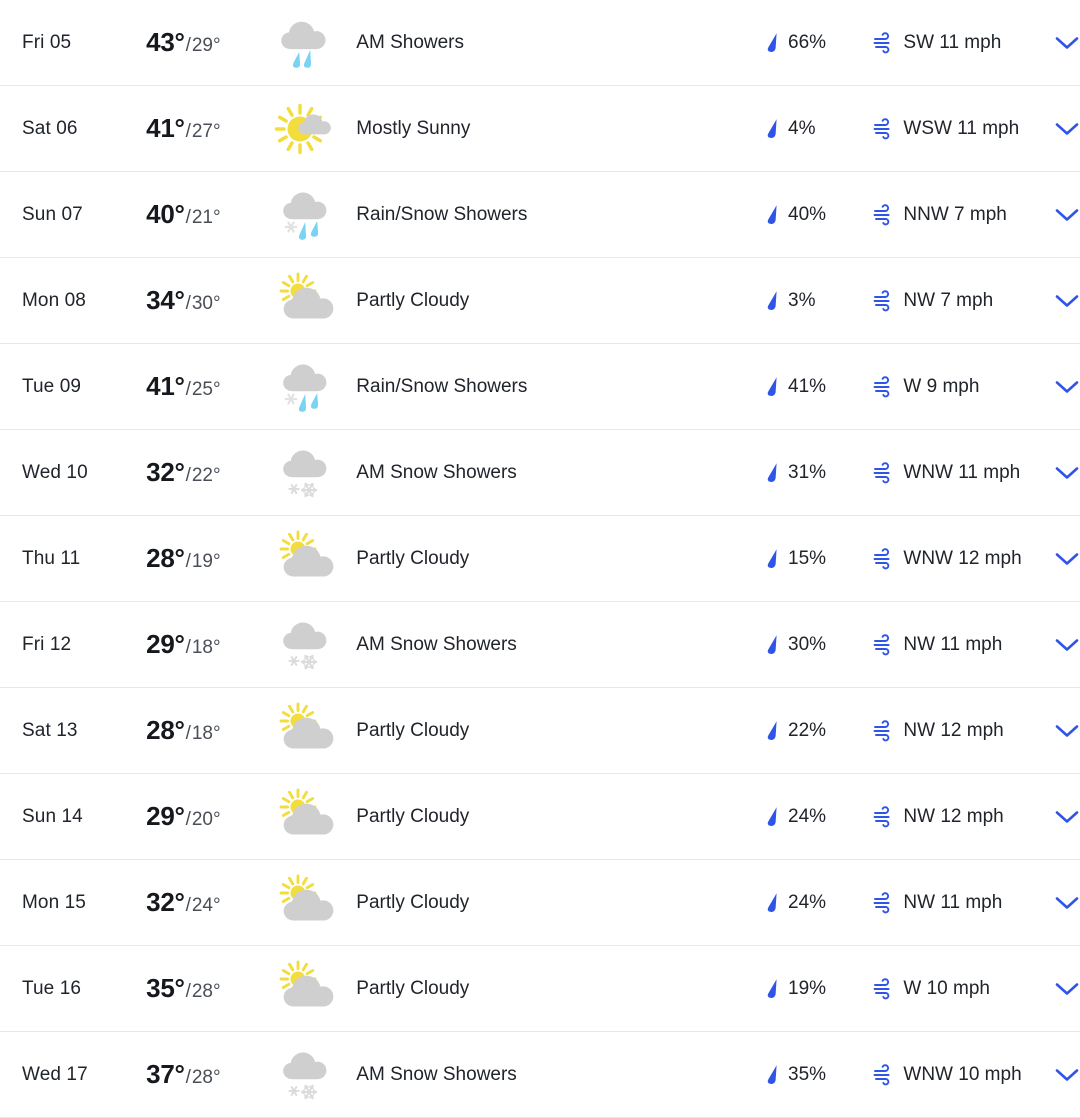 The image size is (1080, 1118). Describe the element at coordinates (165, 902) in the screenshot. I see `temperature-high: 32°` at that location.